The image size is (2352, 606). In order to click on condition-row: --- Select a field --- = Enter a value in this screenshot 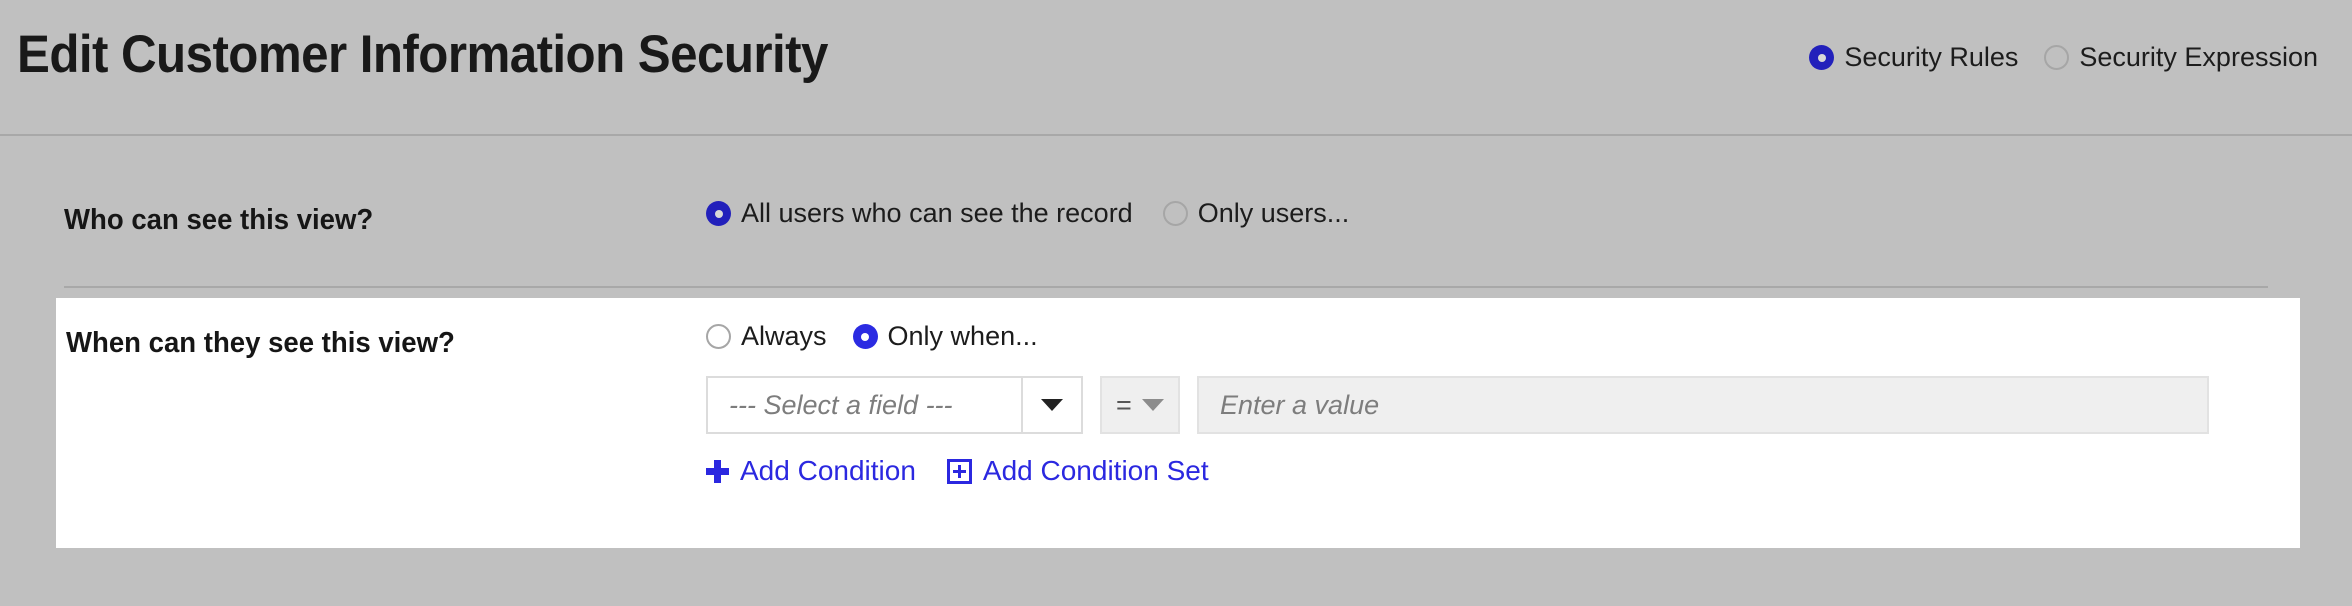, I will do `click(1457, 405)`.